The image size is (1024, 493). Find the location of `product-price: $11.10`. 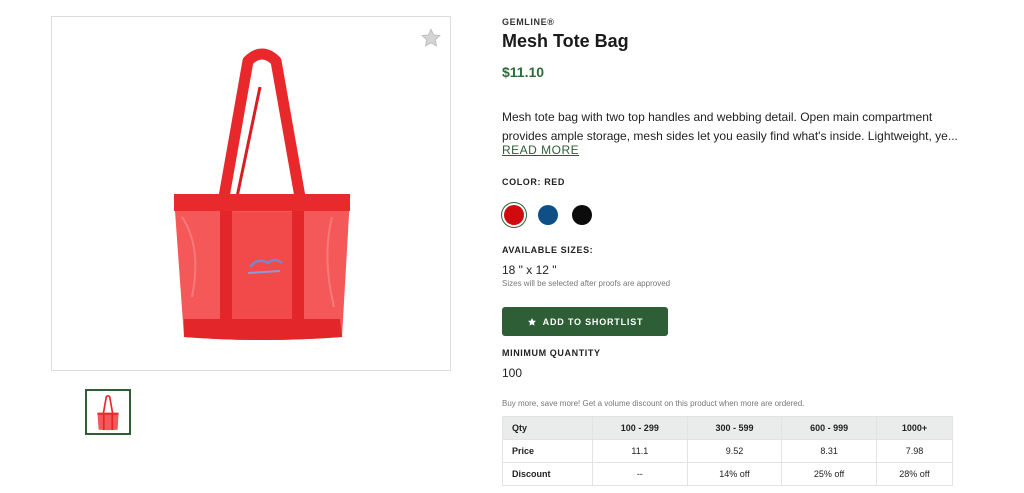

product-price: $11.10 is located at coordinates (523, 72).